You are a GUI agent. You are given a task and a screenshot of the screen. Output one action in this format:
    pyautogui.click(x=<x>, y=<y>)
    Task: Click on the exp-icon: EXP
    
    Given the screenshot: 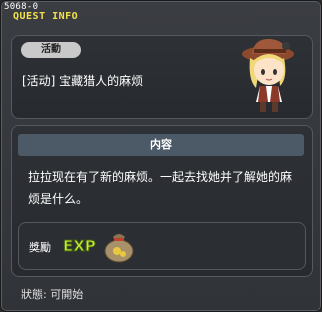 What is the action you would take?
    pyautogui.click(x=80, y=246)
    